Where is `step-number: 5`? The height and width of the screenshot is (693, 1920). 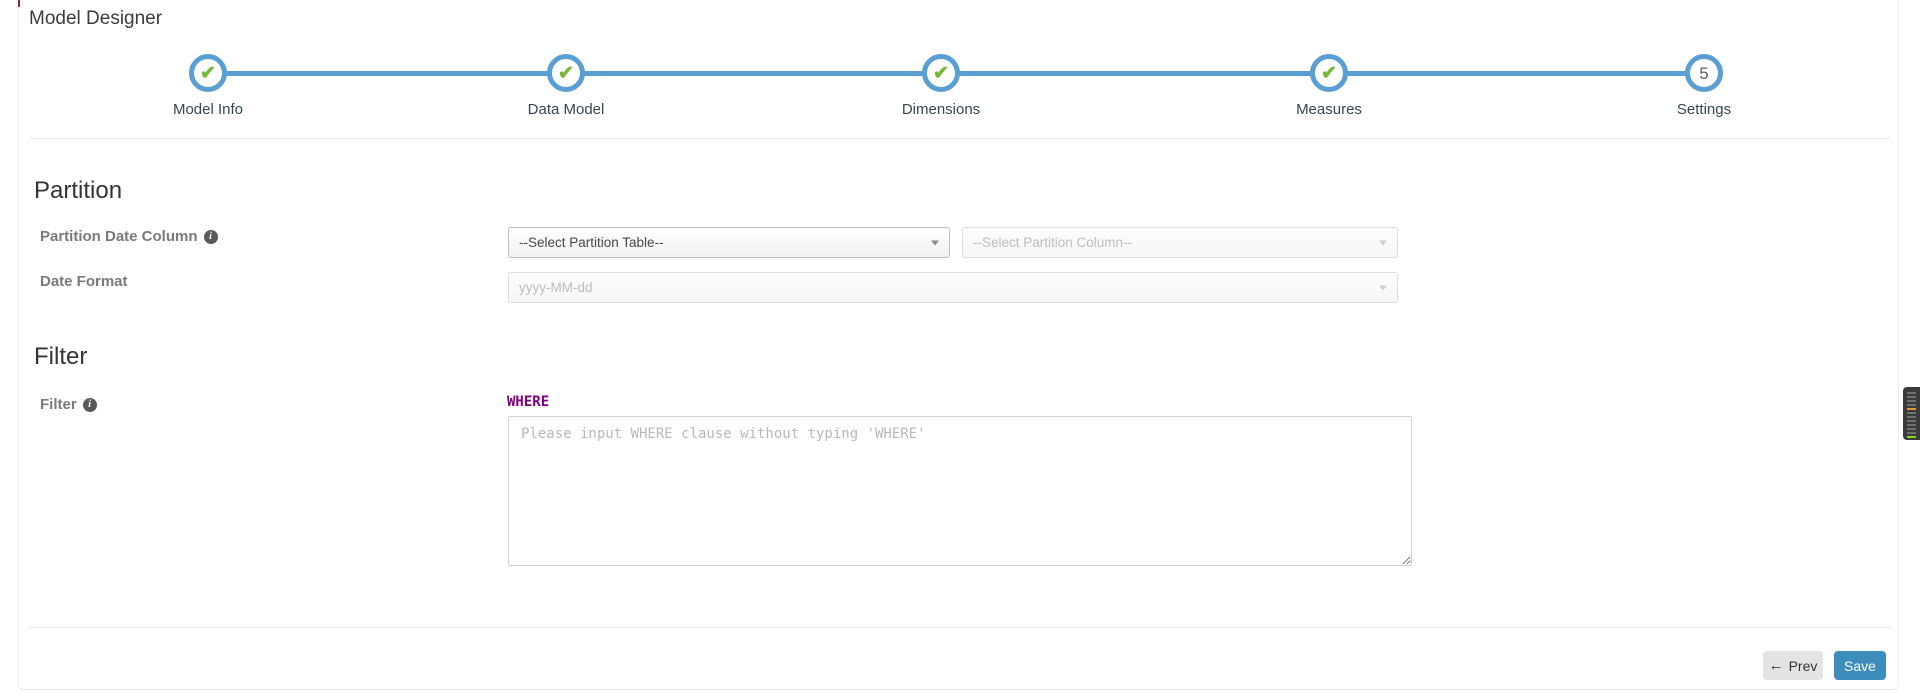 step-number: 5 is located at coordinates (1704, 73).